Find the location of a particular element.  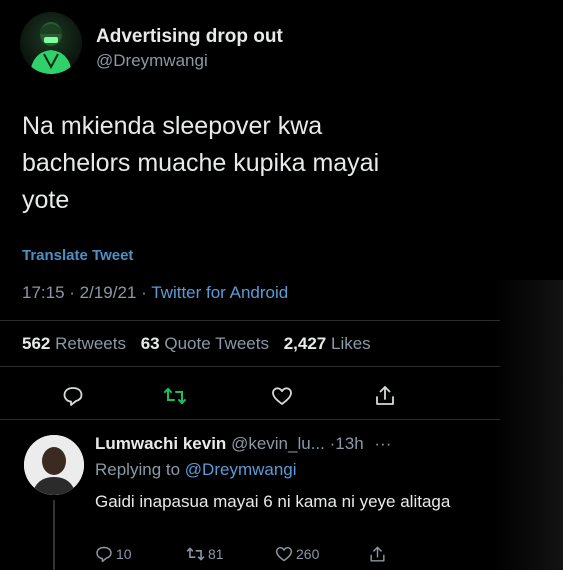

author-avatar is located at coordinates (51, 43).